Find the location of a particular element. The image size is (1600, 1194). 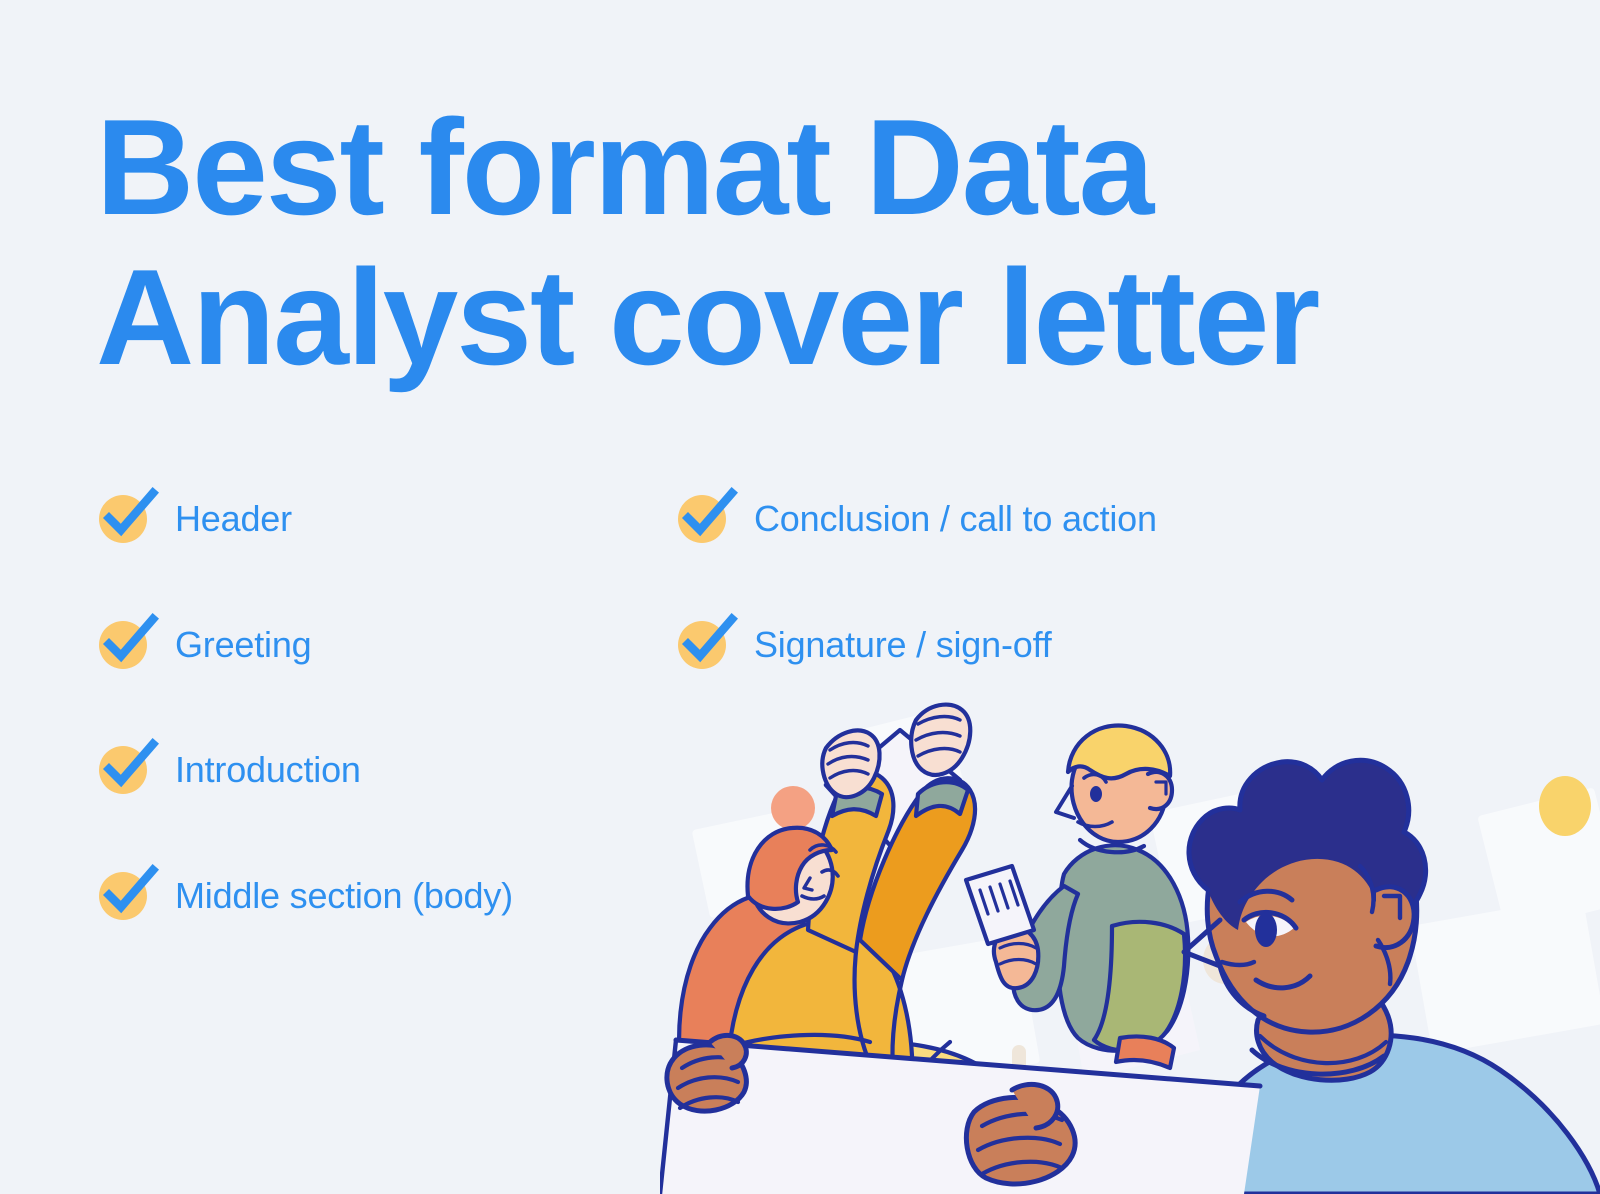

list-item: Middle section (body) is located at coordinates (306, 891).